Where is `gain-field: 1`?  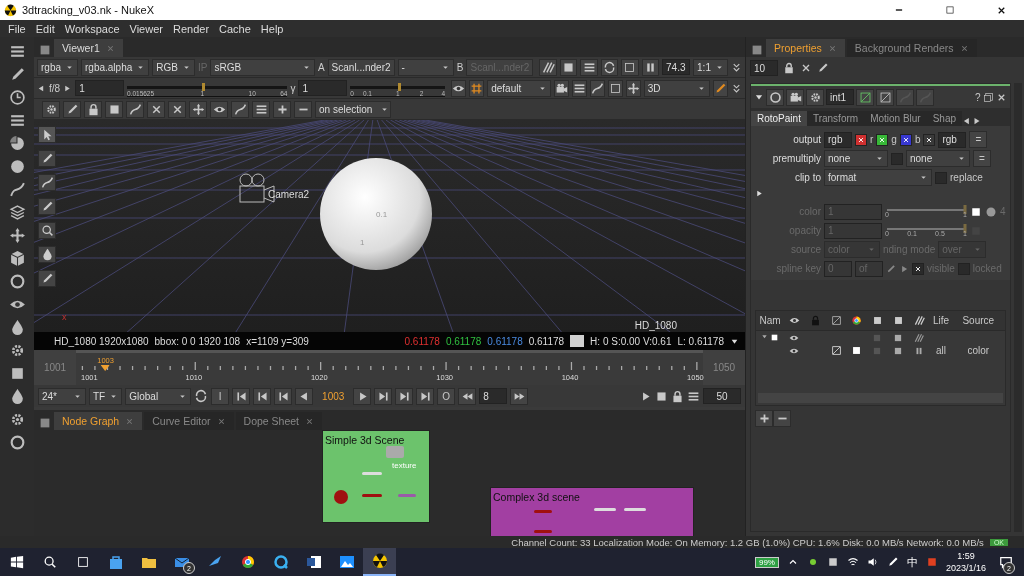
gain-field: 1 is located at coordinates (99, 88).